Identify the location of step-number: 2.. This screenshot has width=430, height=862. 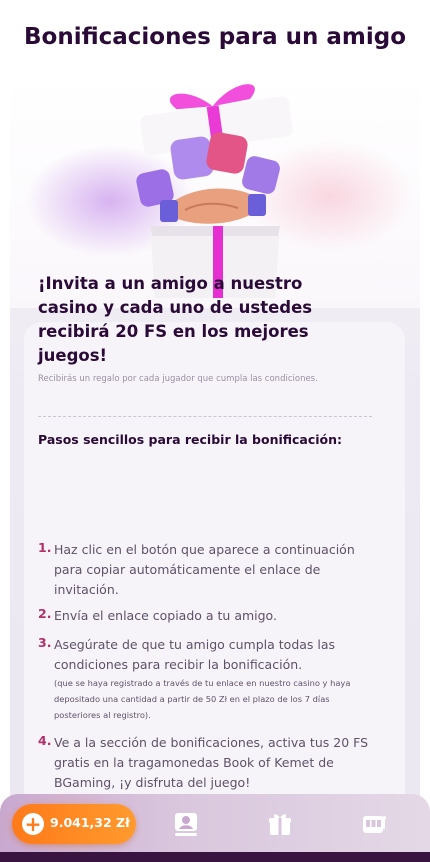
(45, 613).